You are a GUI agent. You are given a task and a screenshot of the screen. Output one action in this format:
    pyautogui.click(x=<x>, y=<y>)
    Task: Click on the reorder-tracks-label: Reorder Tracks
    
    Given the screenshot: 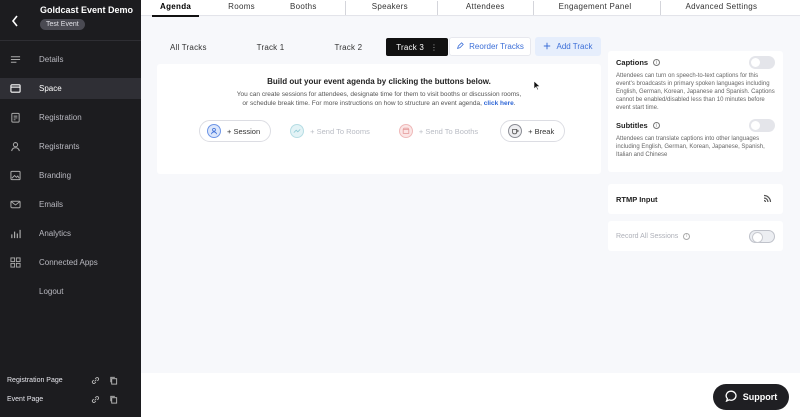 What is the action you would take?
    pyautogui.click(x=496, y=46)
    